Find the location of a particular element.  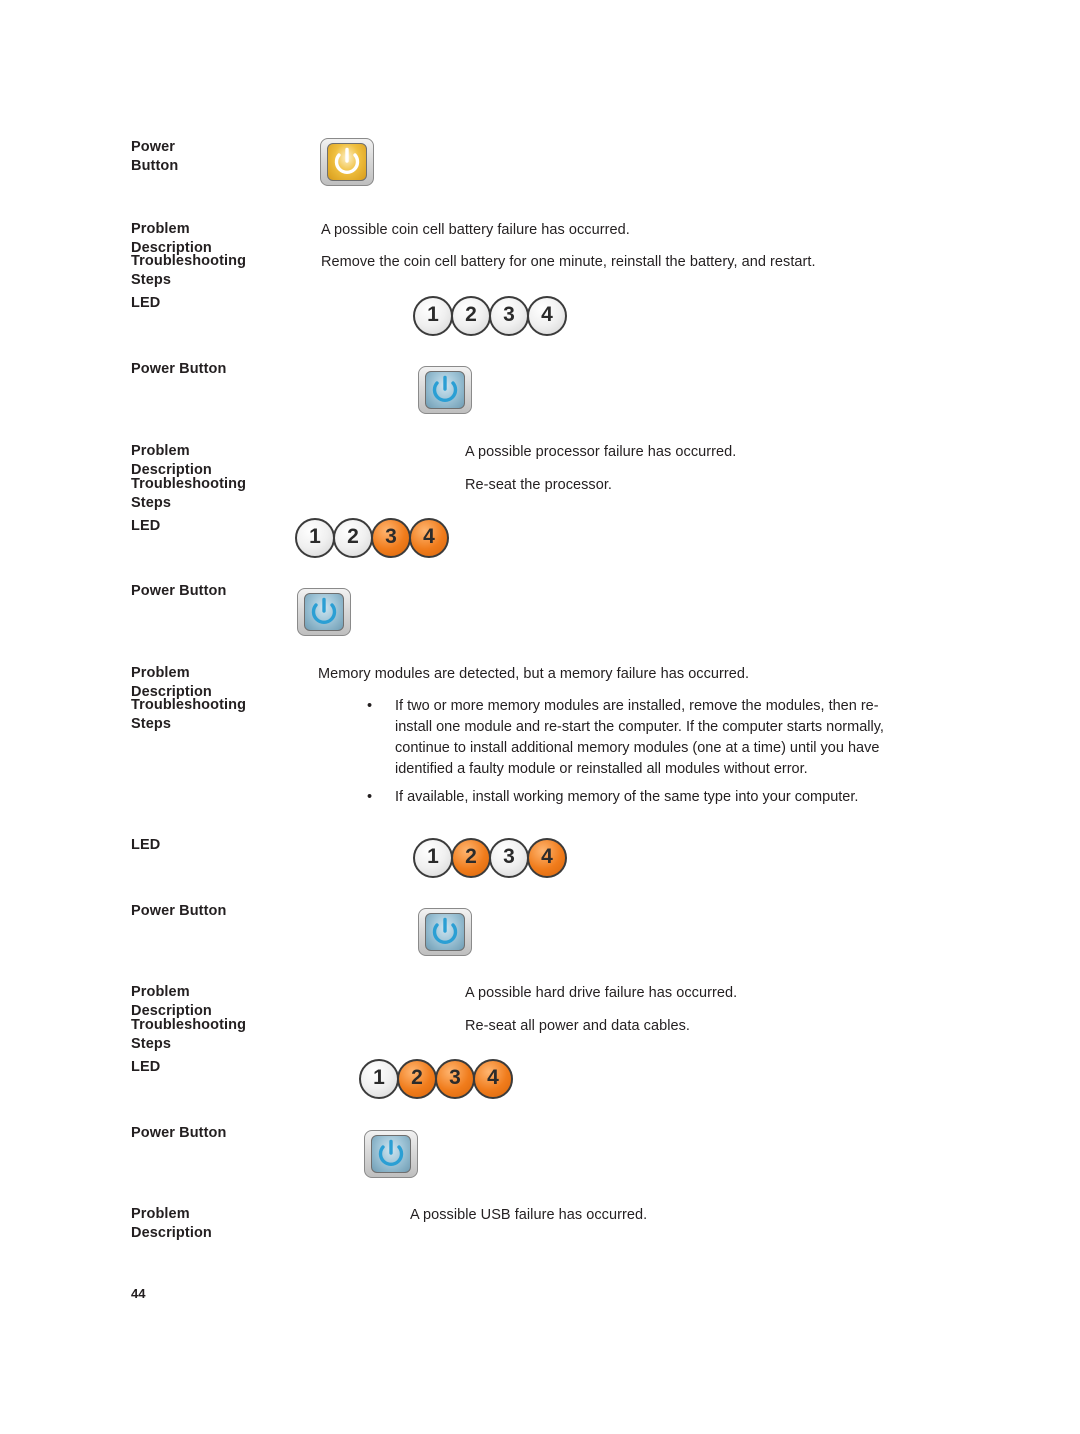

block-hard-drive-power-button-label: Power Button is located at coordinates (178, 911).